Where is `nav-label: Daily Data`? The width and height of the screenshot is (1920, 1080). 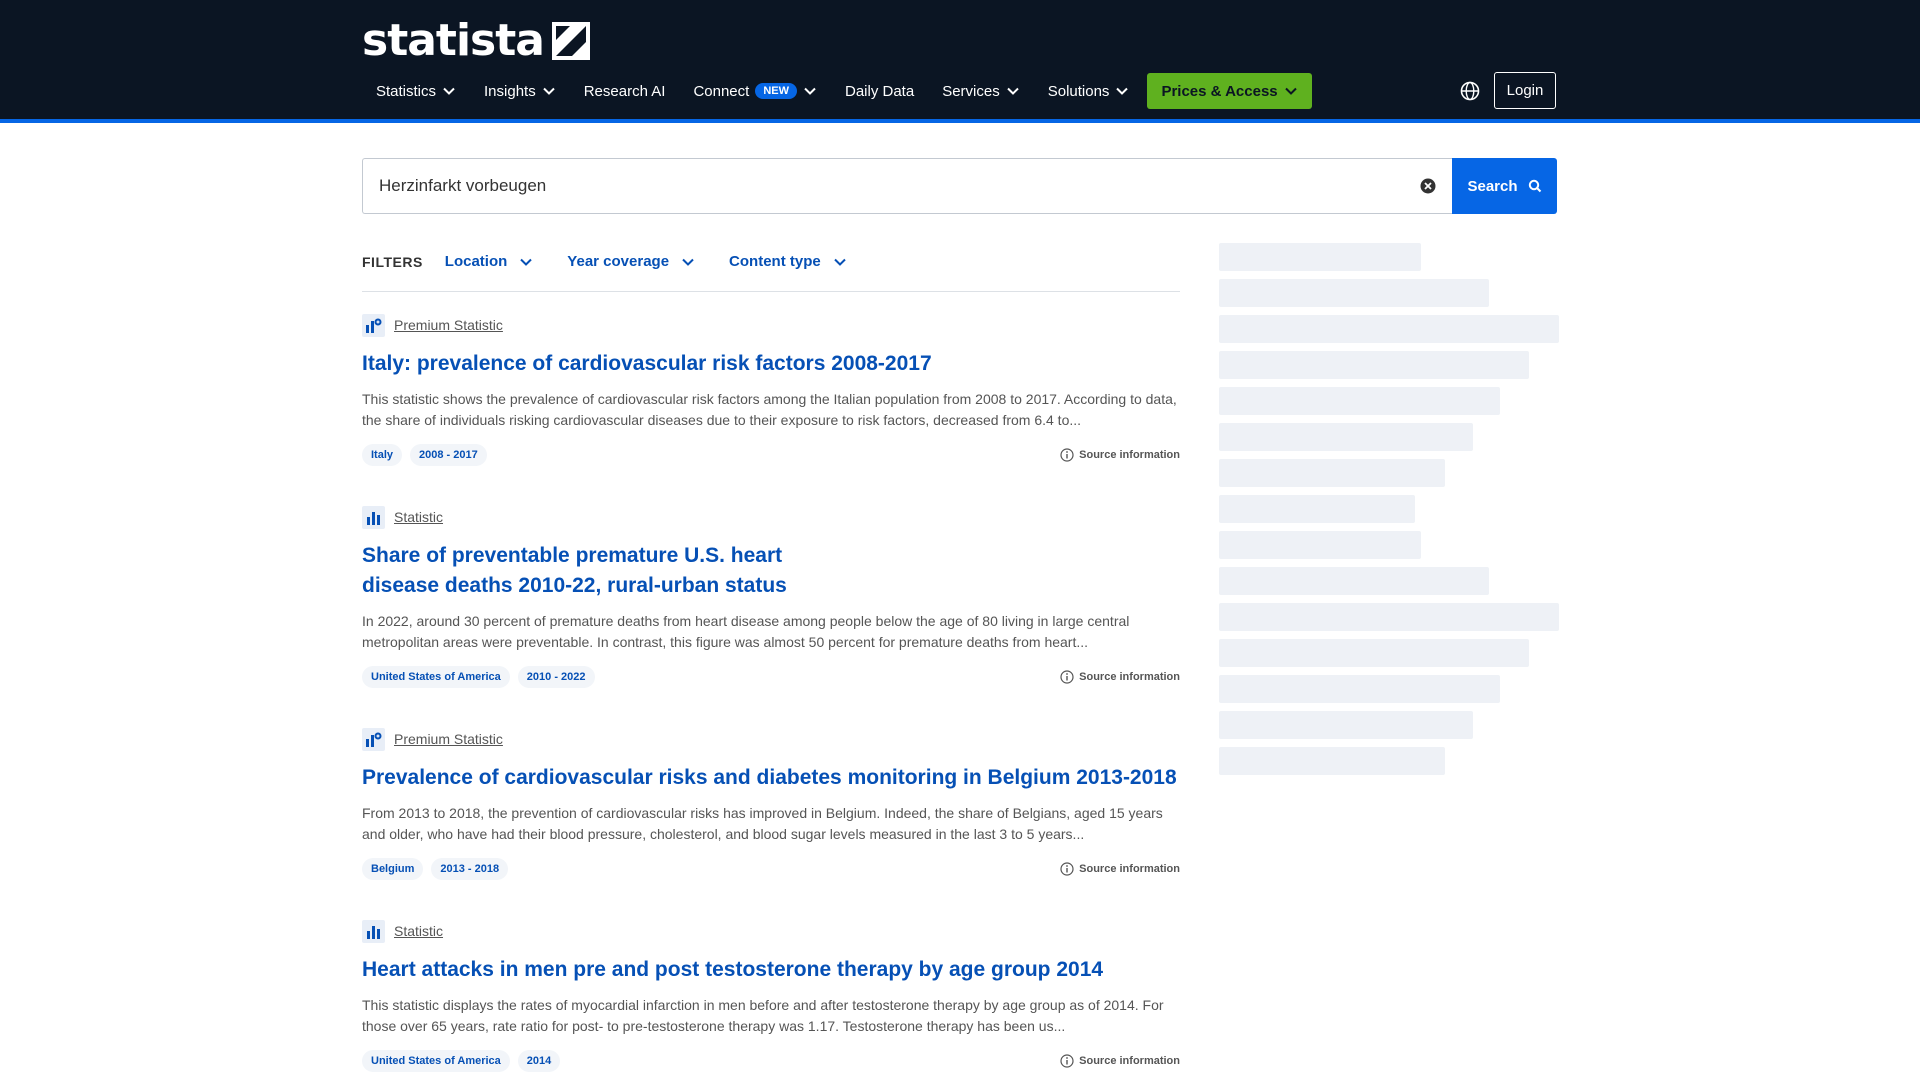
nav-label: Daily Data is located at coordinates (879, 91).